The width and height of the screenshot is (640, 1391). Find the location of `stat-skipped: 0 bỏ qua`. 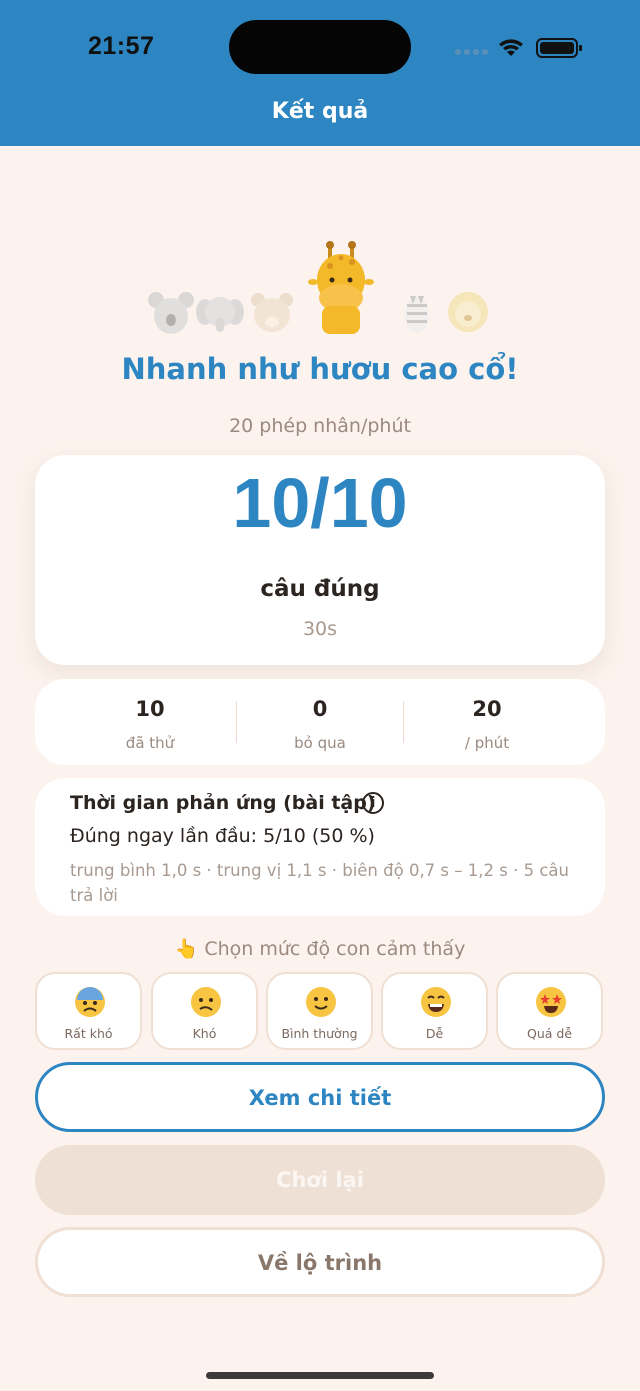

stat-skipped: 0 bỏ qua is located at coordinates (320, 722).